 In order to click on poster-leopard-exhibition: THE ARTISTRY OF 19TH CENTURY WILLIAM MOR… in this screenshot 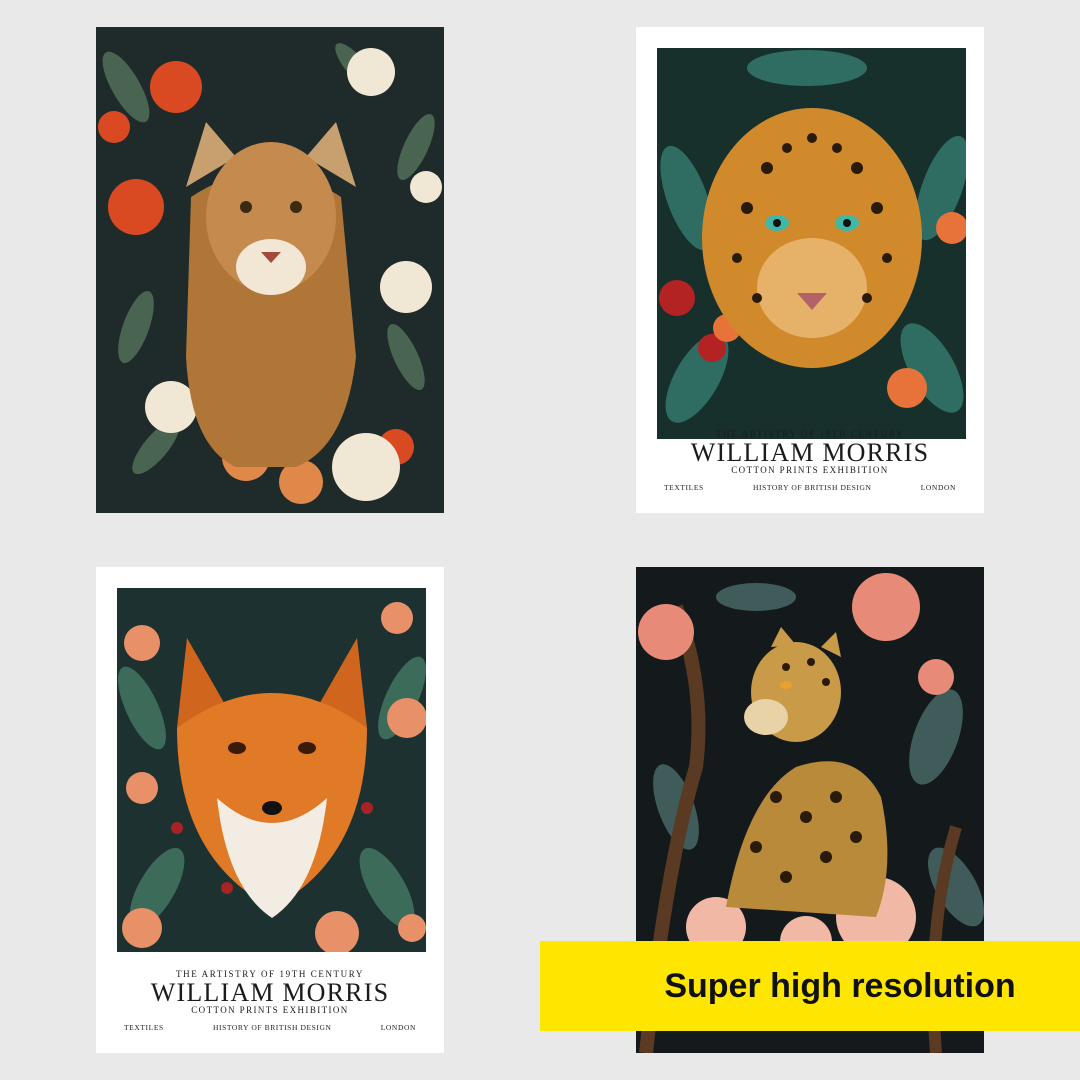, I will do `click(810, 270)`.